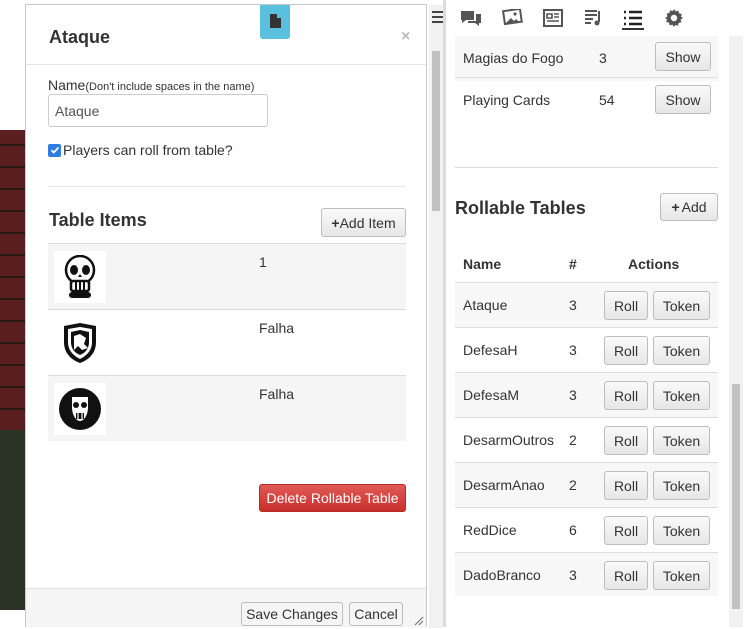 The height and width of the screenshot is (629, 745). What do you see at coordinates (520, 208) in the screenshot?
I see `rollable-tables-title: Rollable Tables` at bounding box center [520, 208].